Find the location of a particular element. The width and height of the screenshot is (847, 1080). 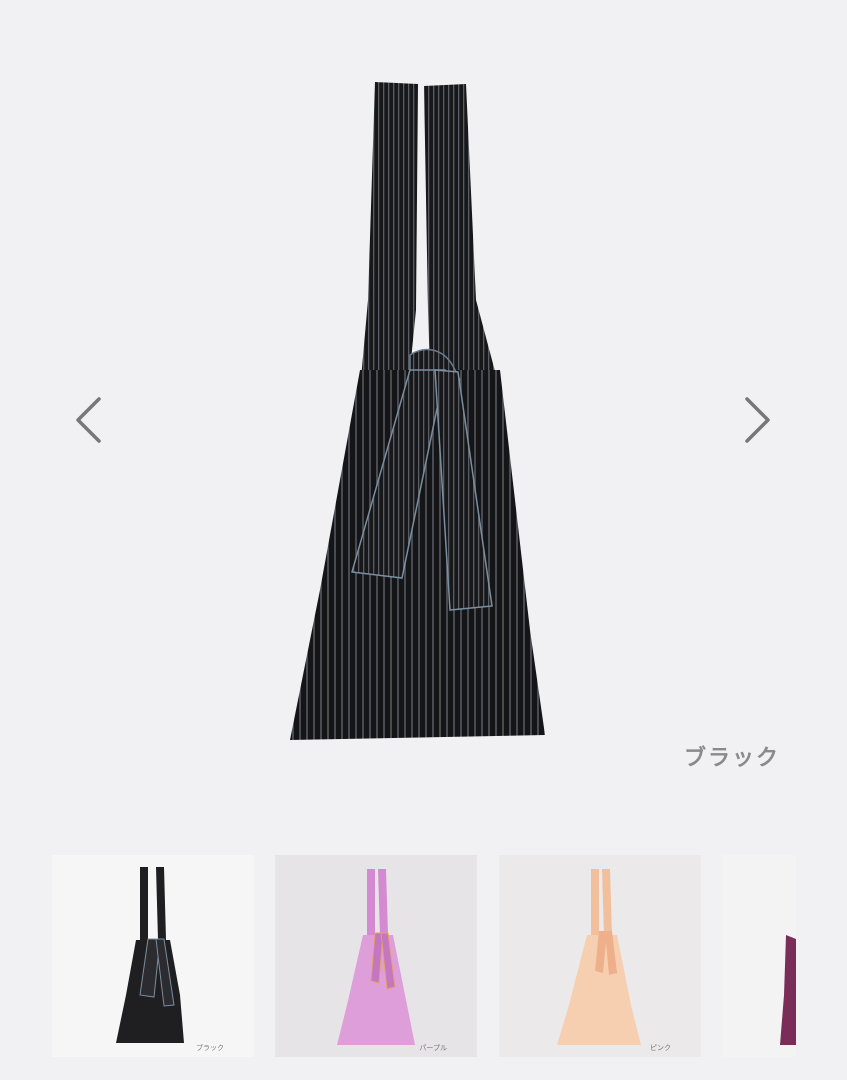

thumbnail-label: ブラック is located at coordinates (210, 1048).